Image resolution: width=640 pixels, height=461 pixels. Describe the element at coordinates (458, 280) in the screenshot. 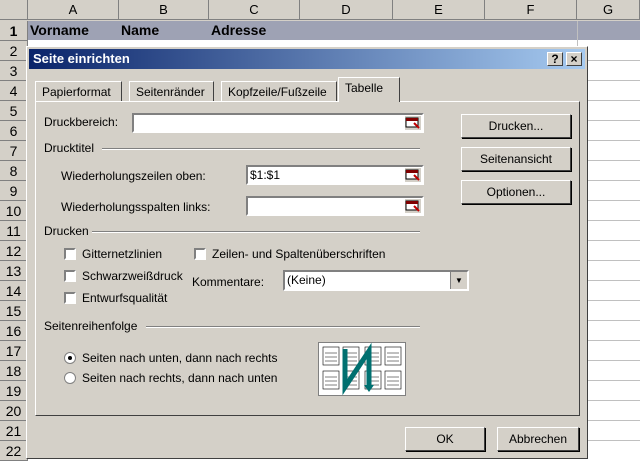

I see `dropdown-arrow-icon: ▼` at that location.